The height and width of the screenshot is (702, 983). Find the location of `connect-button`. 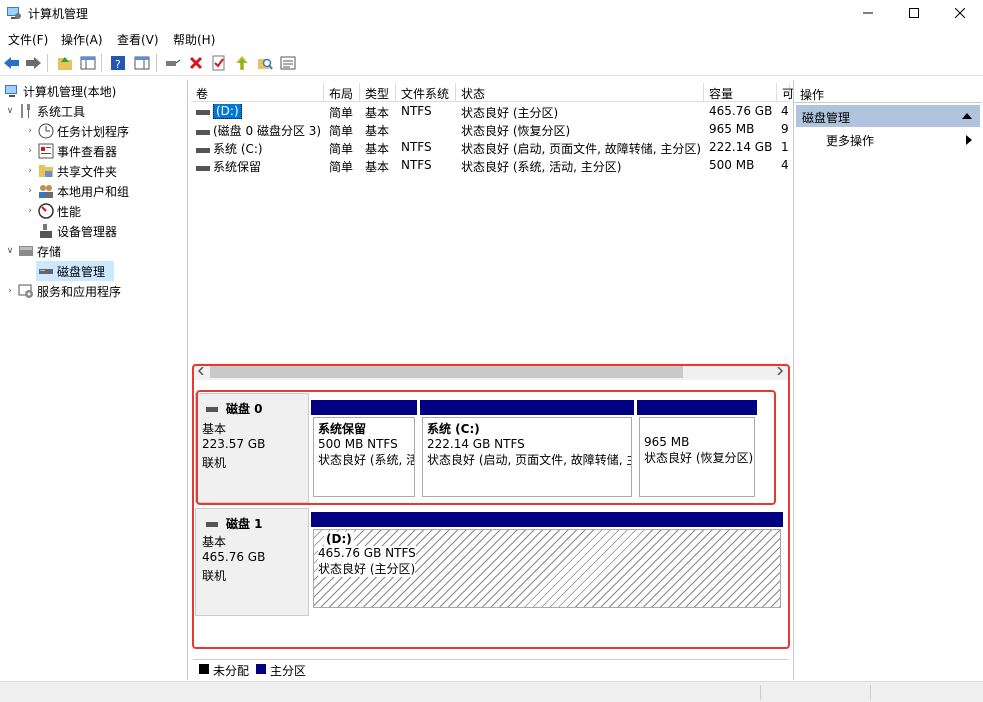

connect-button is located at coordinates (173, 63).